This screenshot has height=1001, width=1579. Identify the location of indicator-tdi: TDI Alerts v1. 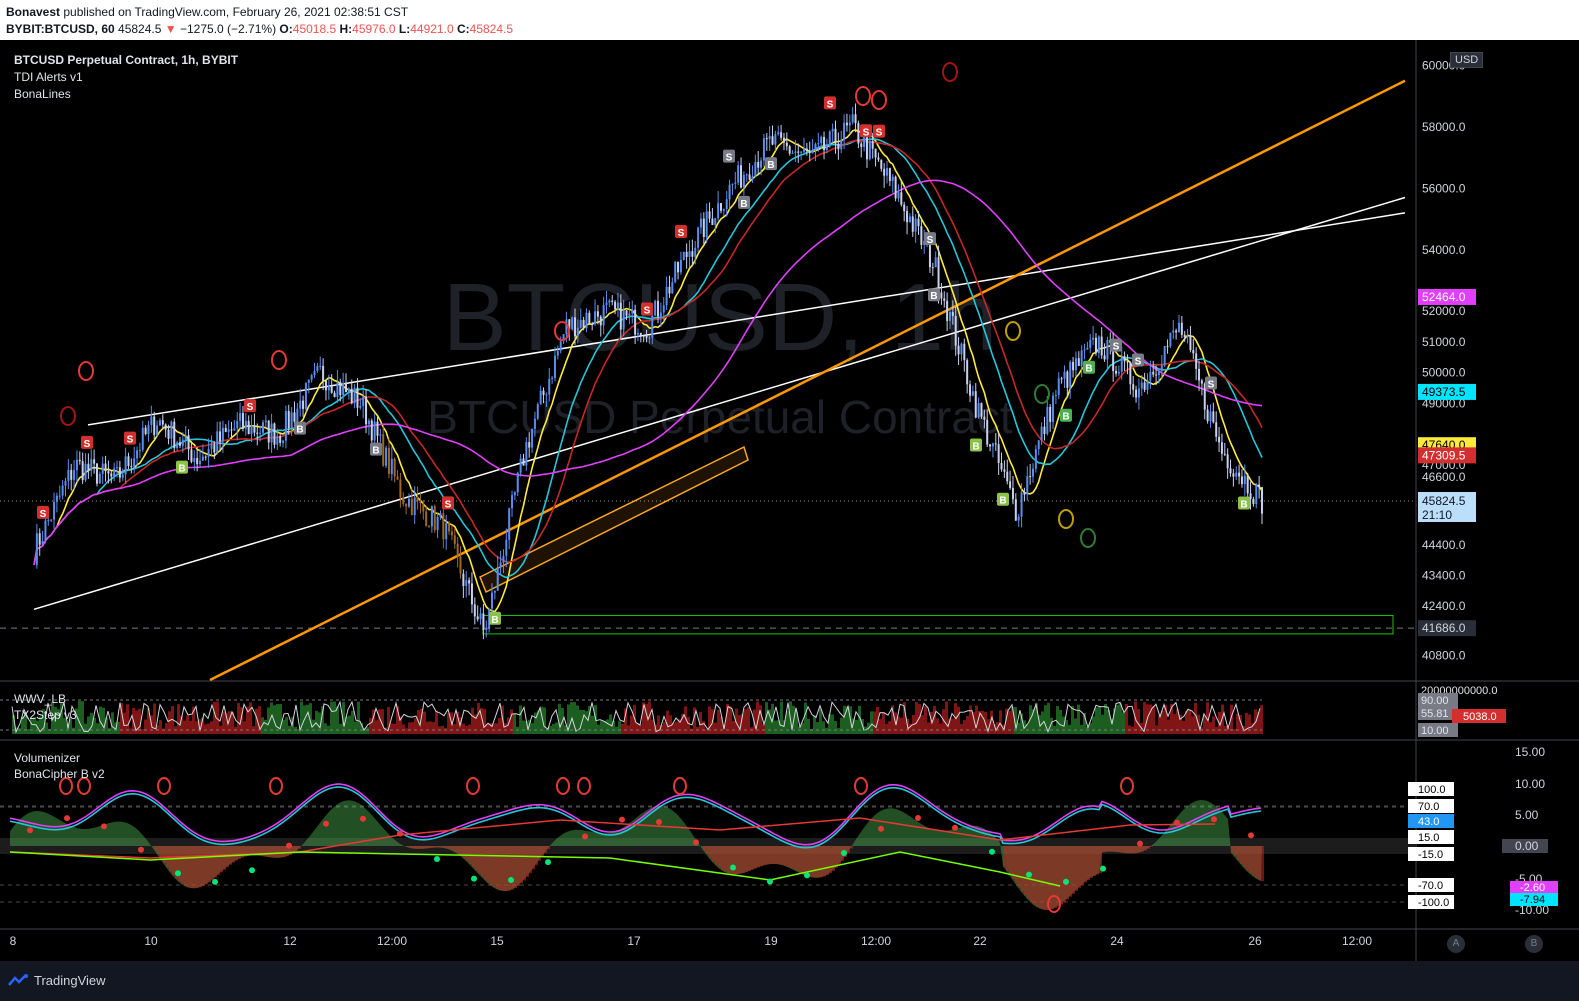
(48, 77).